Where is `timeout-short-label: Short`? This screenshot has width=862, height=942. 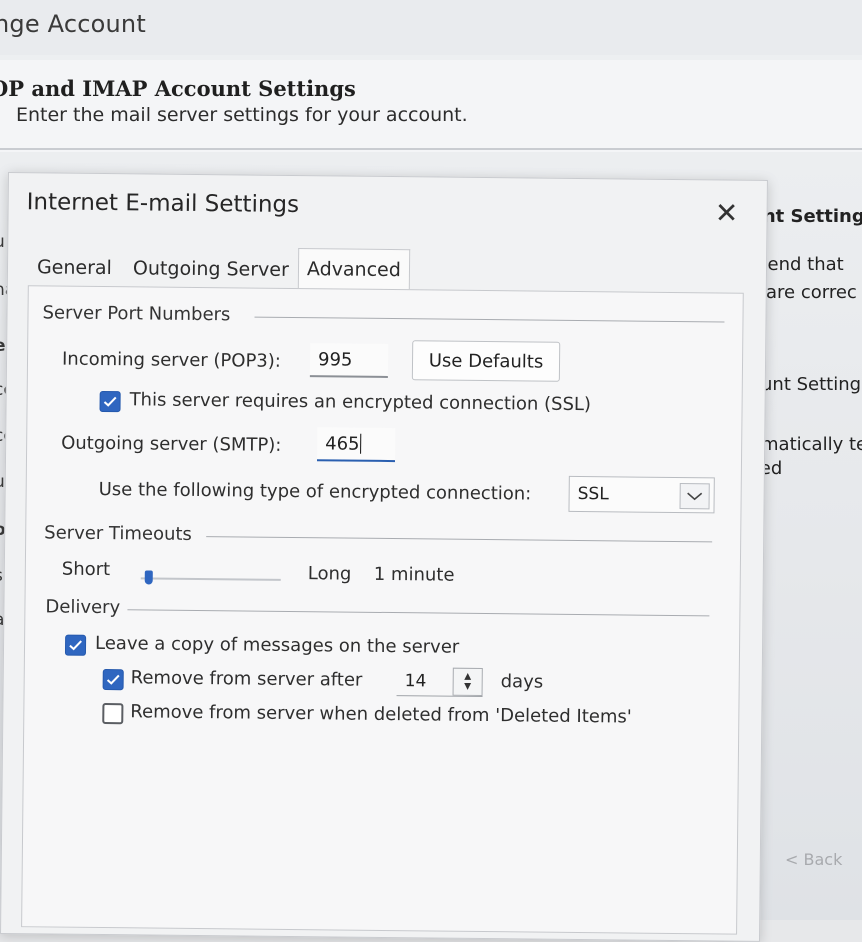 timeout-short-label: Short is located at coordinates (86, 569).